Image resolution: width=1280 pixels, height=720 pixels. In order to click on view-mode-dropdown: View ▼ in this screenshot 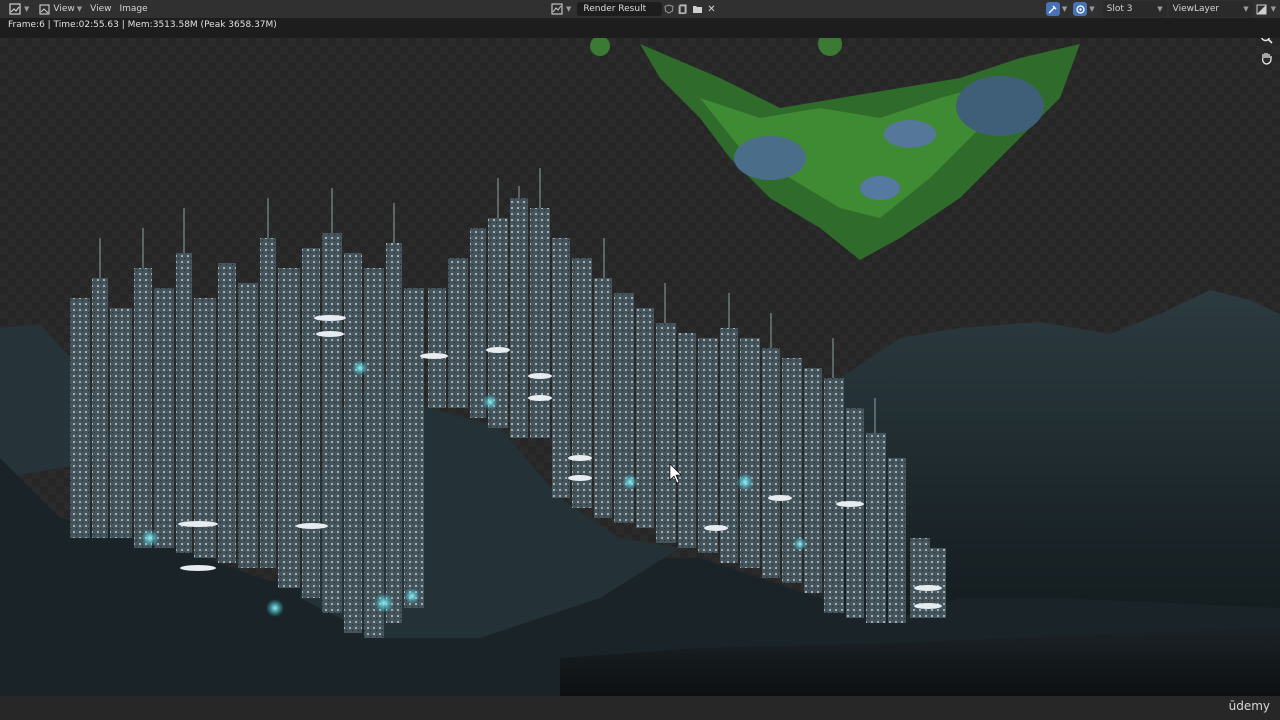, I will do `click(59, 9)`.